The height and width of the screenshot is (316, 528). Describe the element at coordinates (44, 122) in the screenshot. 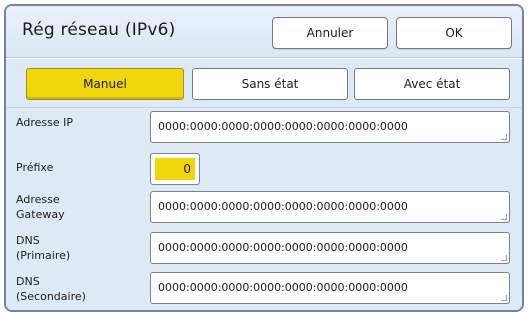

I see `ip-address-label: Adresse IP` at that location.